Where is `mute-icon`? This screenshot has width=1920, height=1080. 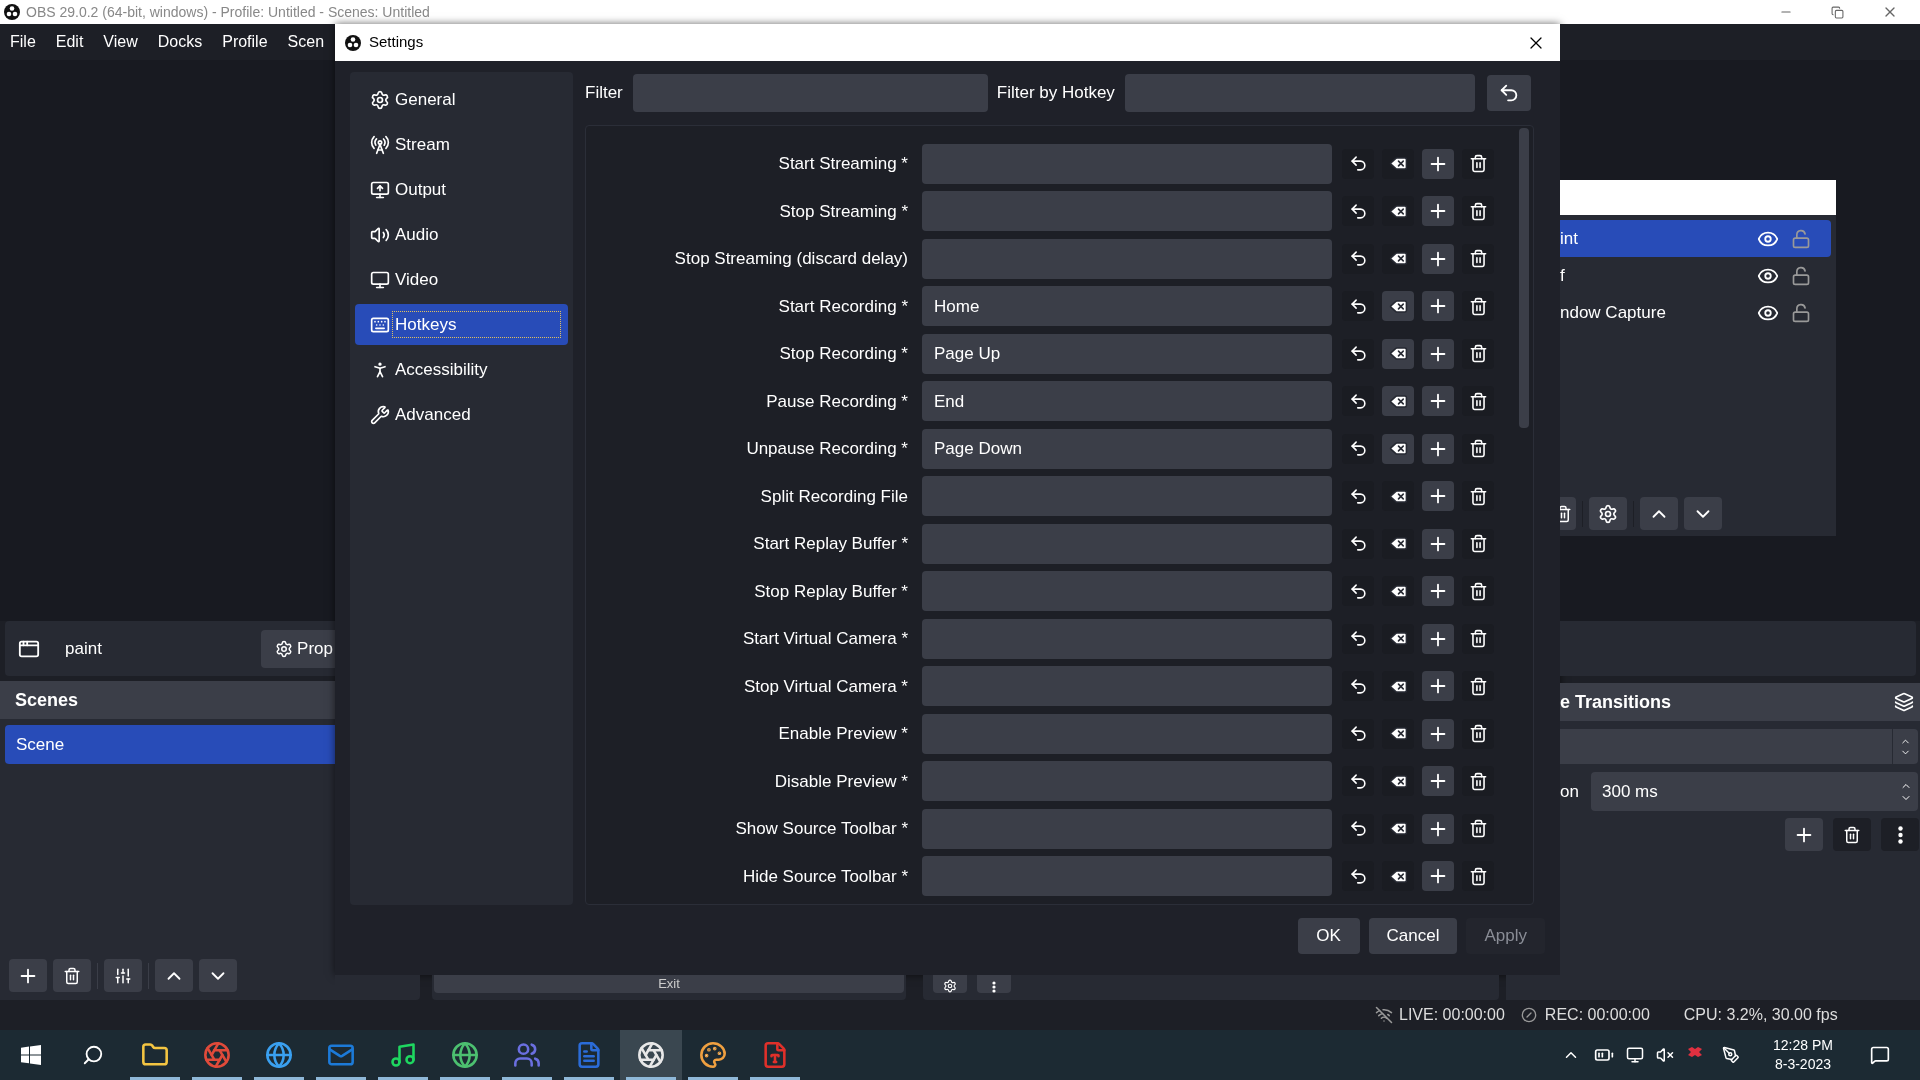 mute-icon is located at coordinates (1665, 1055).